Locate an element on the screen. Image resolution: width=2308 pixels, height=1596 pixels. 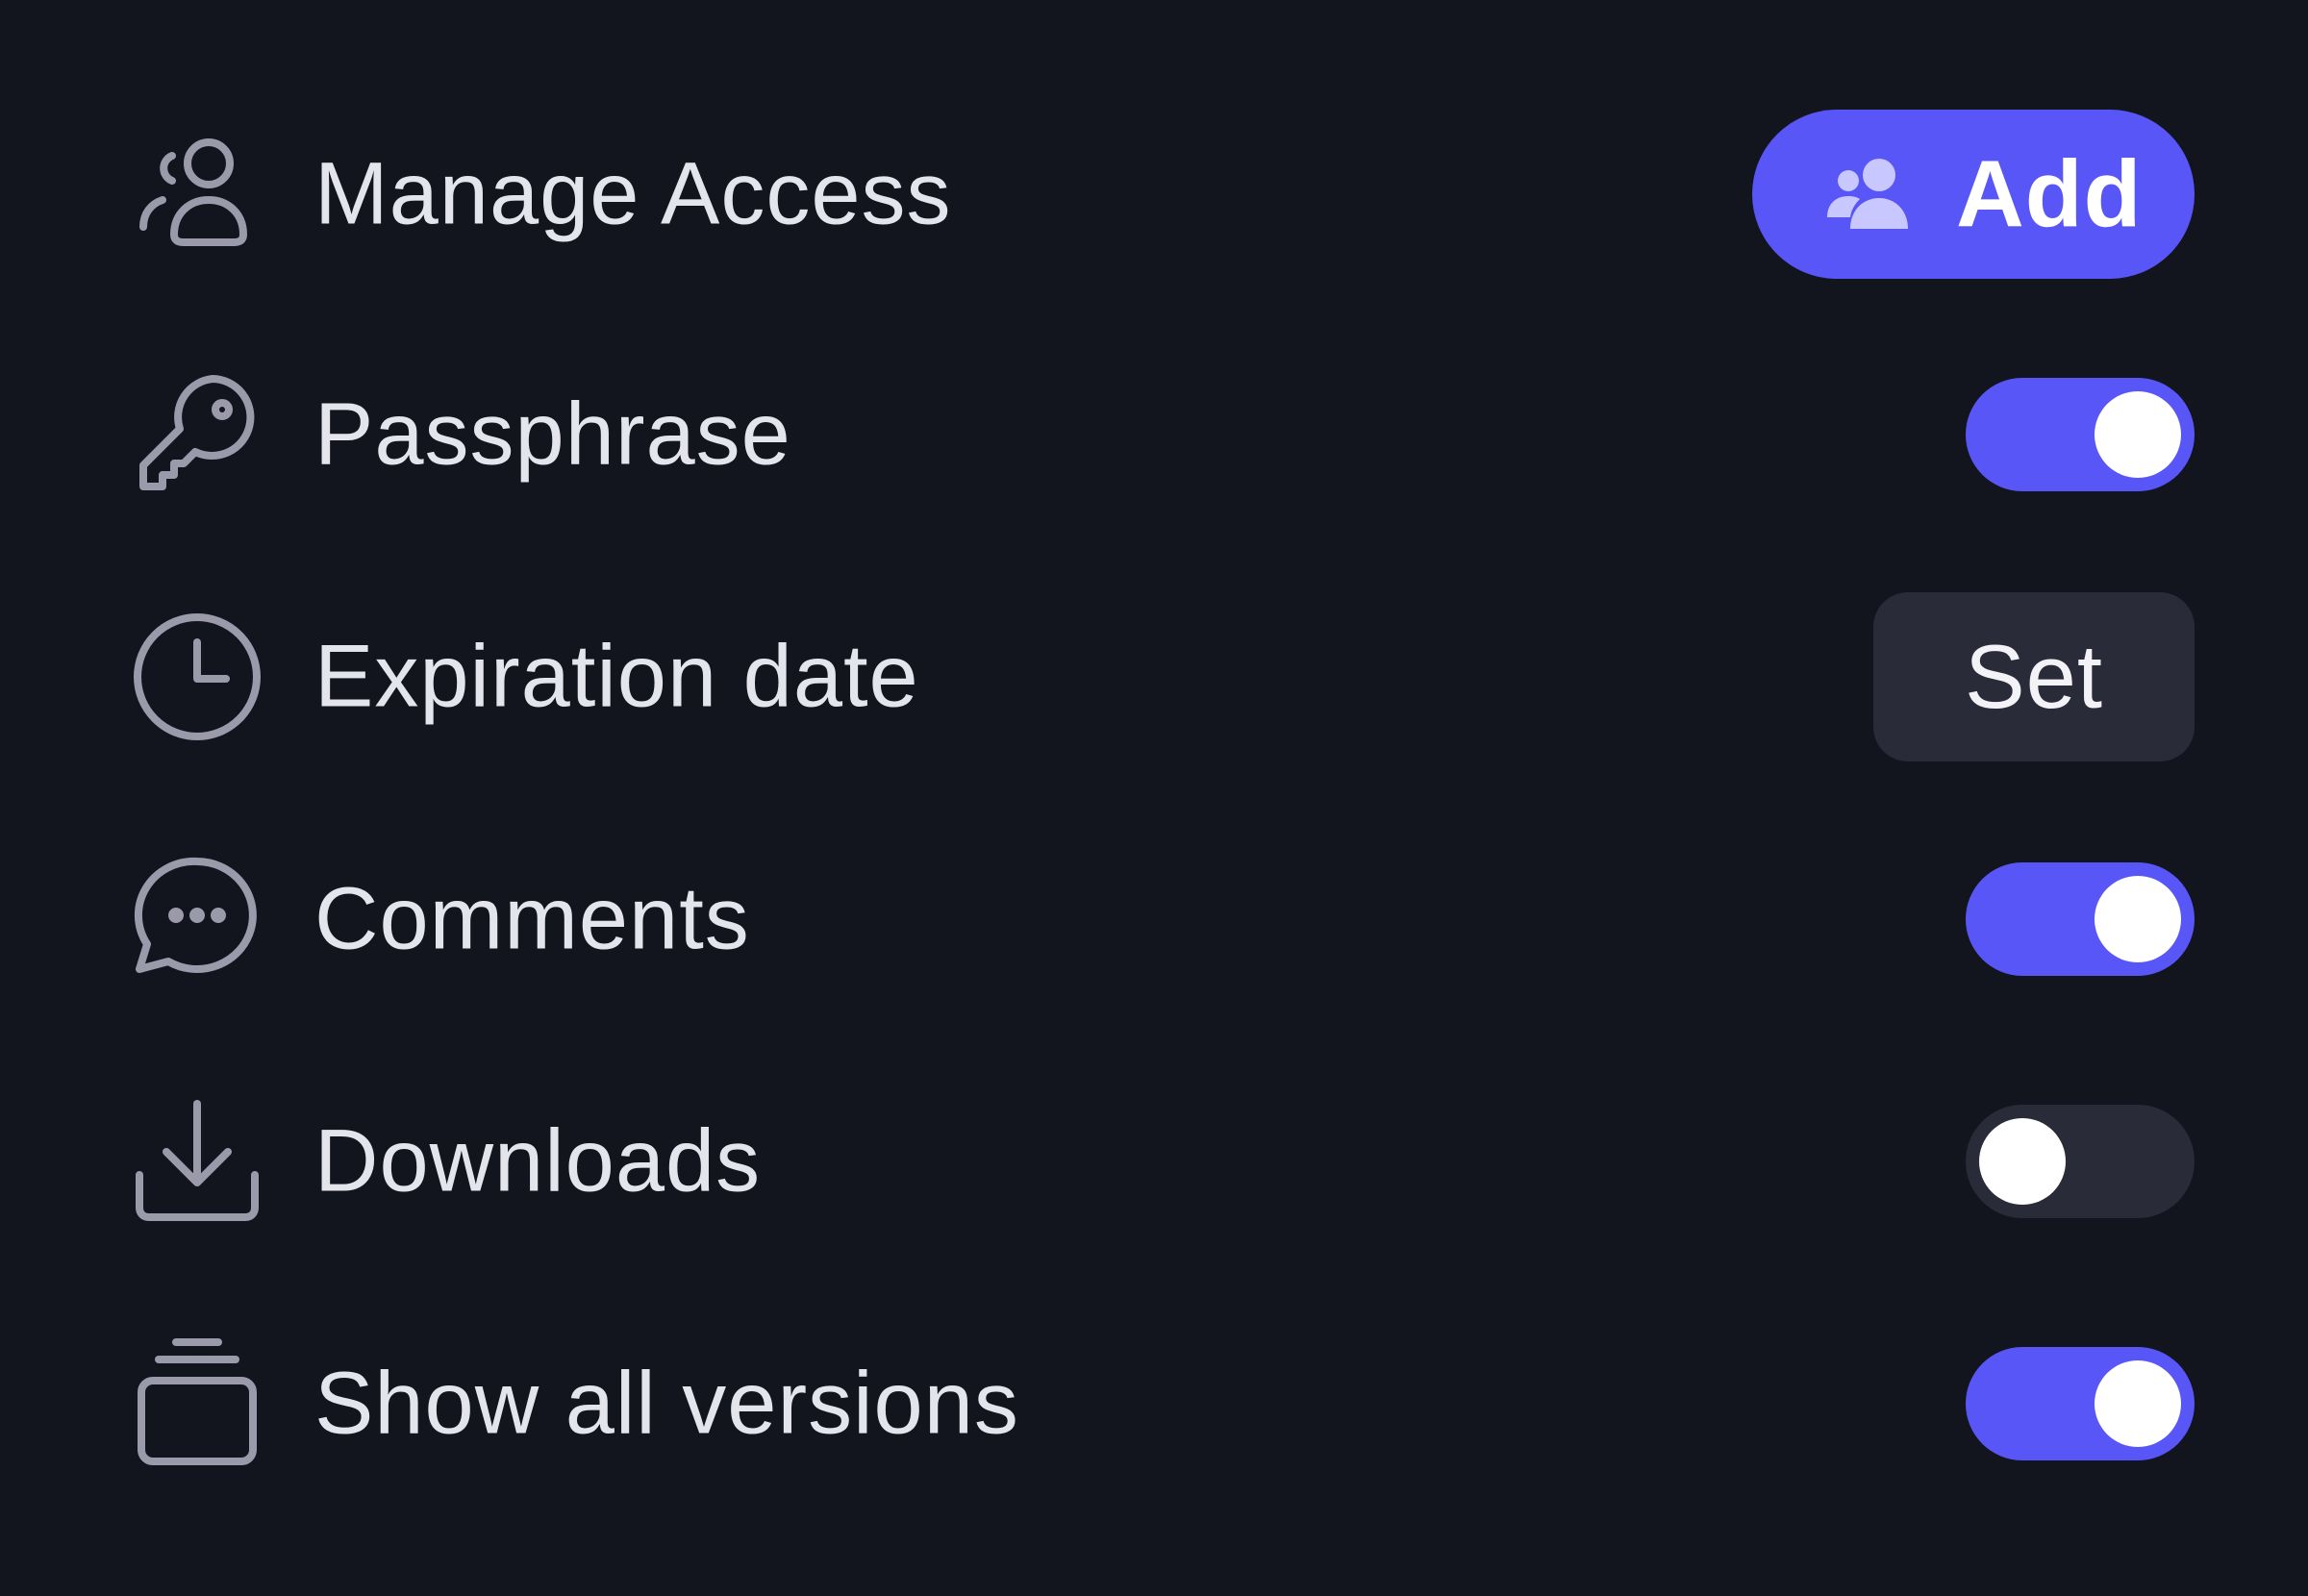
comments-label: Comments is located at coordinates (532, 918).